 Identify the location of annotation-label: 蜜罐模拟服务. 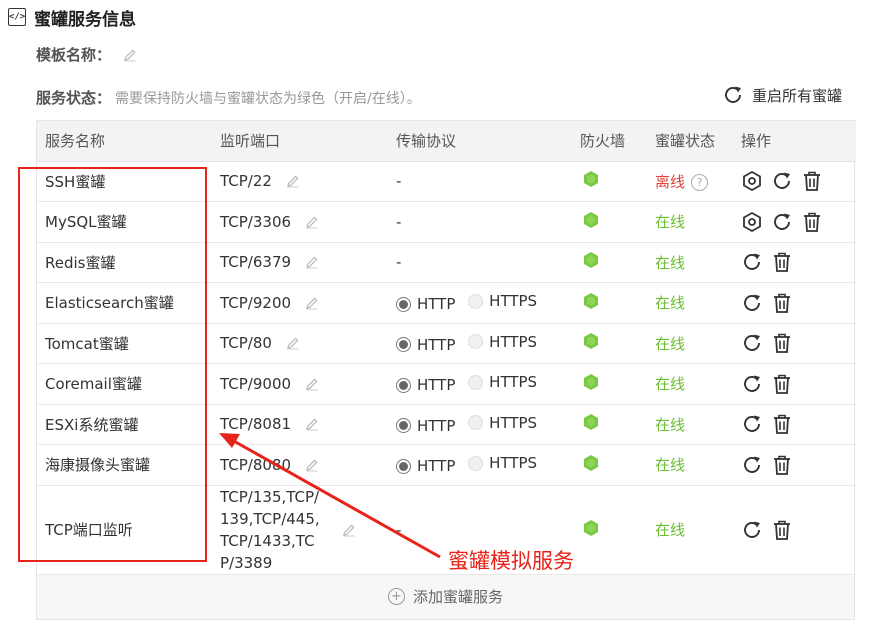
(511, 561).